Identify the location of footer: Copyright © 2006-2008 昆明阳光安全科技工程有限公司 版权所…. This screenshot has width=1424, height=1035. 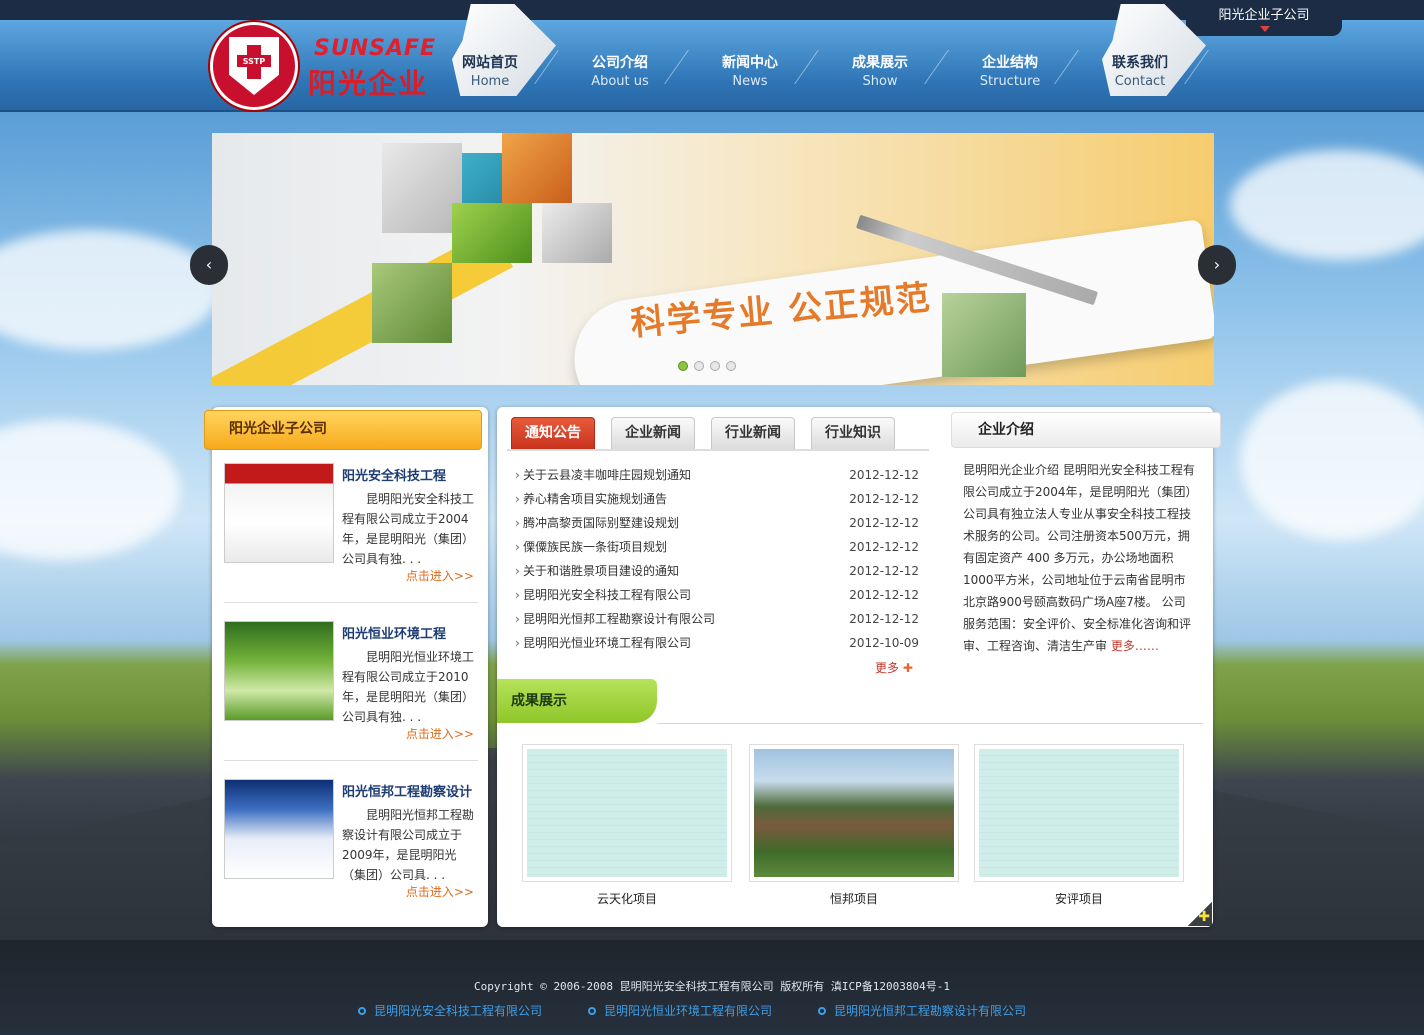
(712, 997).